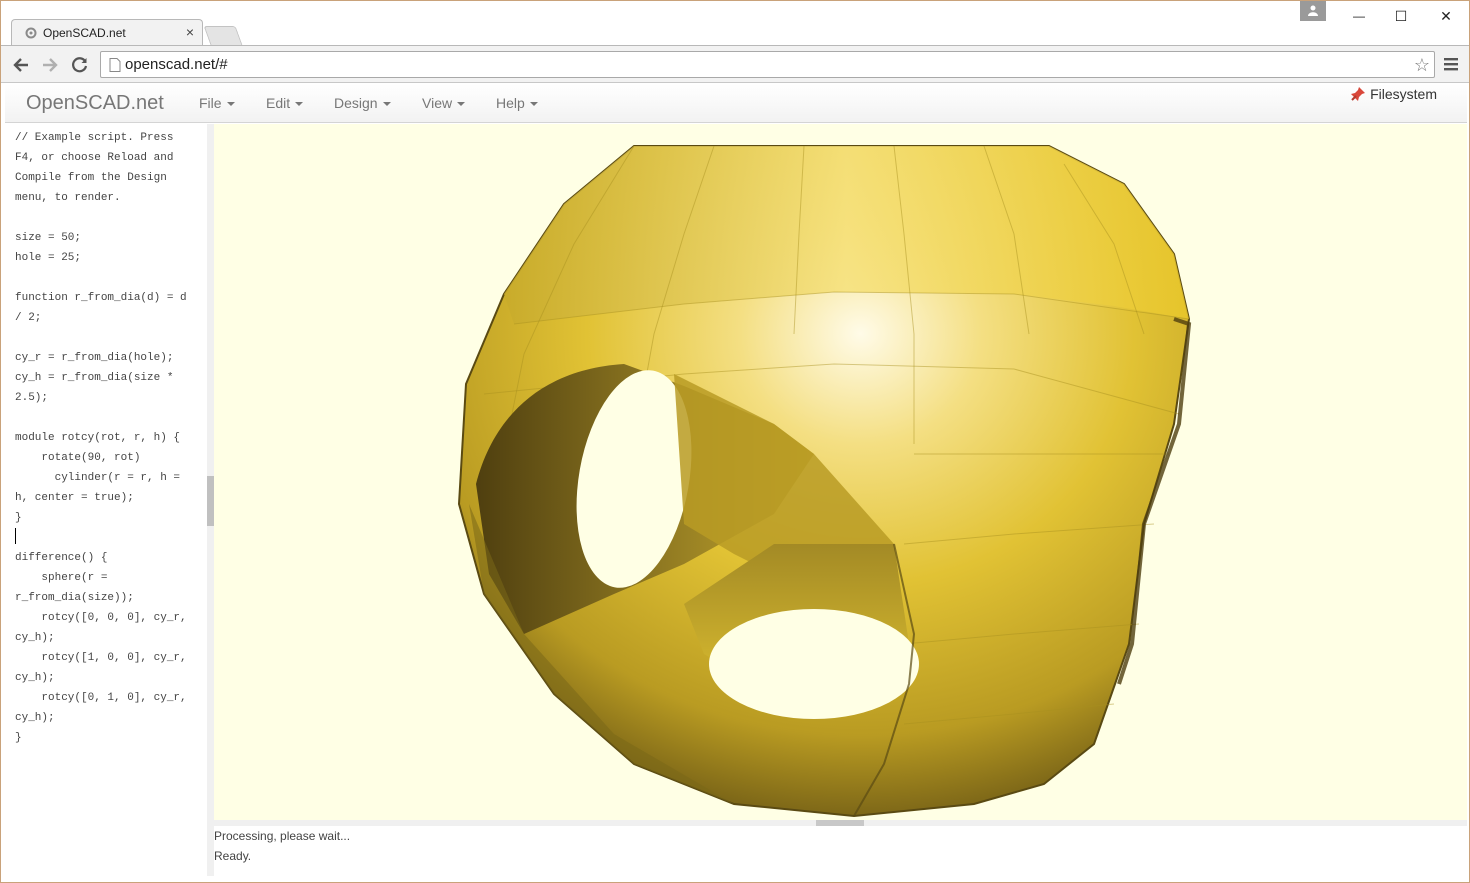 This screenshot has height=883, width=1470. What do you see at coordinates (210, 501) in the screenshot?
I see `editor-splitter-handle` at bounding box center [210, 501].